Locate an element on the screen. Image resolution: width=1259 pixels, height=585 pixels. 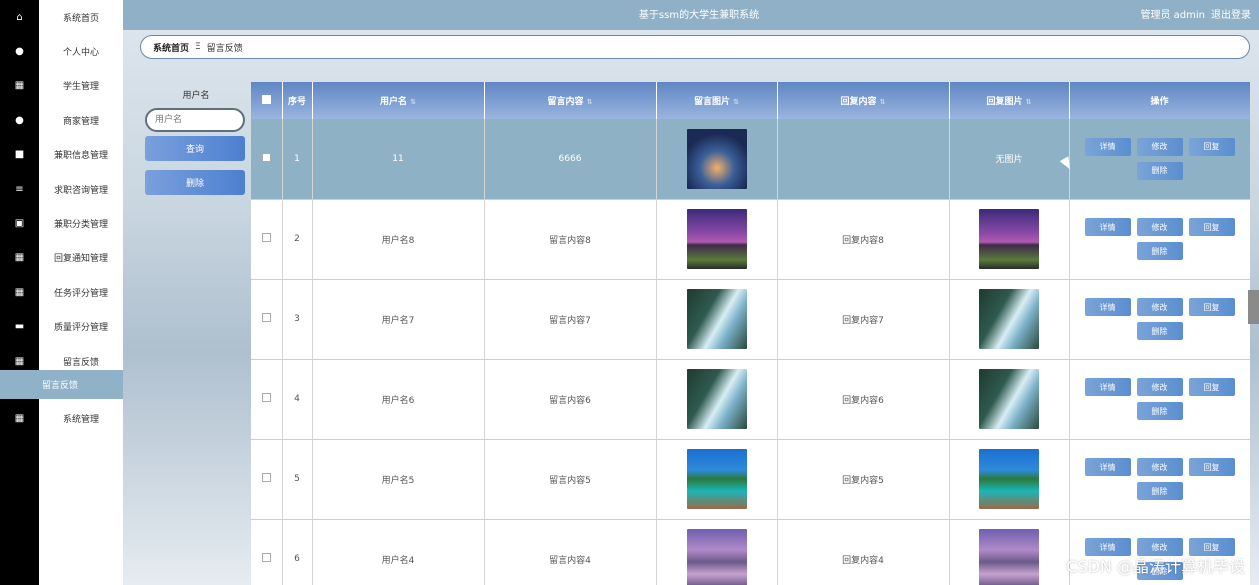
sidebar-item: ▦ 学生管理 is located at coordinates (61, 86).